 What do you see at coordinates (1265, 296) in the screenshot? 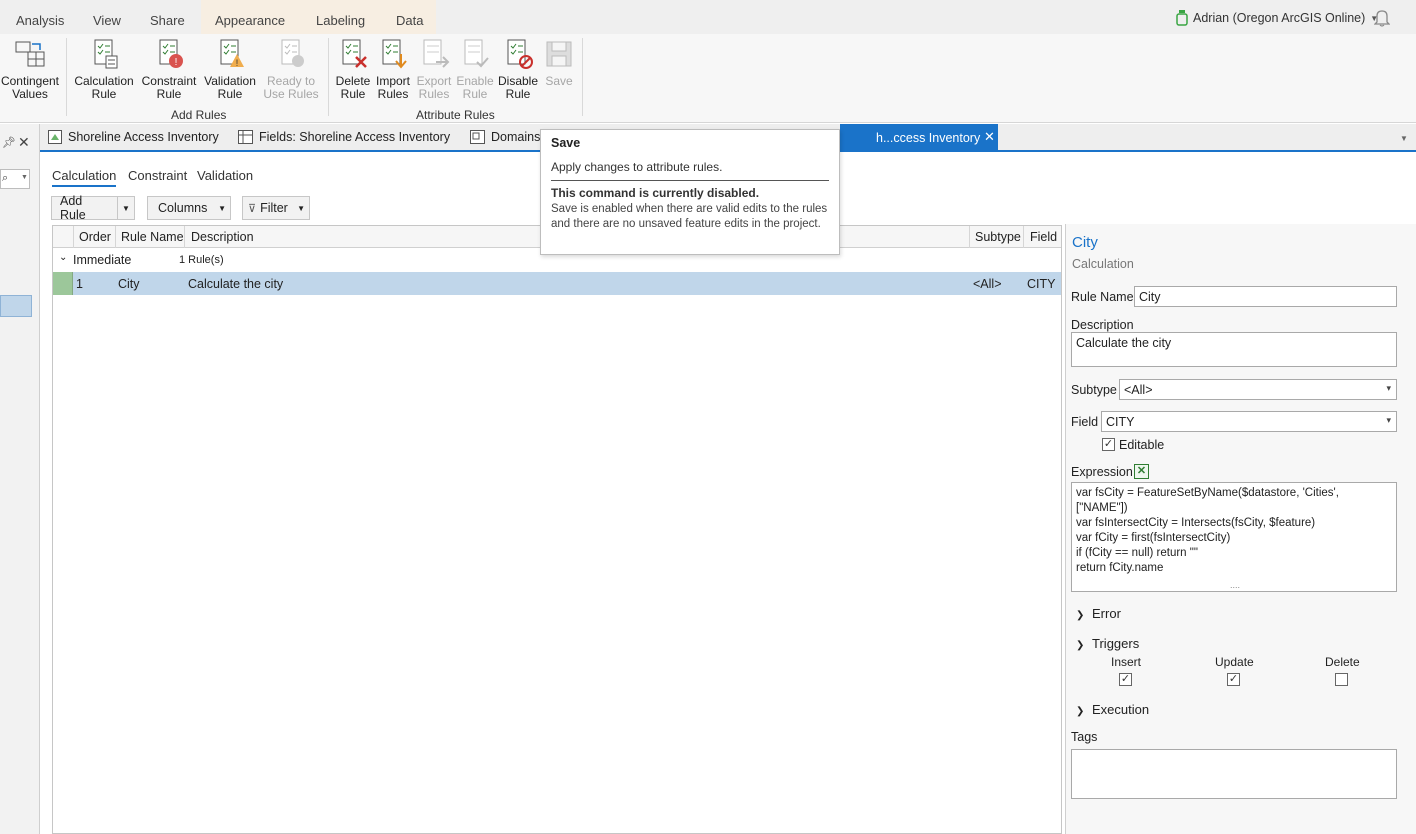
I see `rule-name-input: City` at bounding box center [1265, 296].